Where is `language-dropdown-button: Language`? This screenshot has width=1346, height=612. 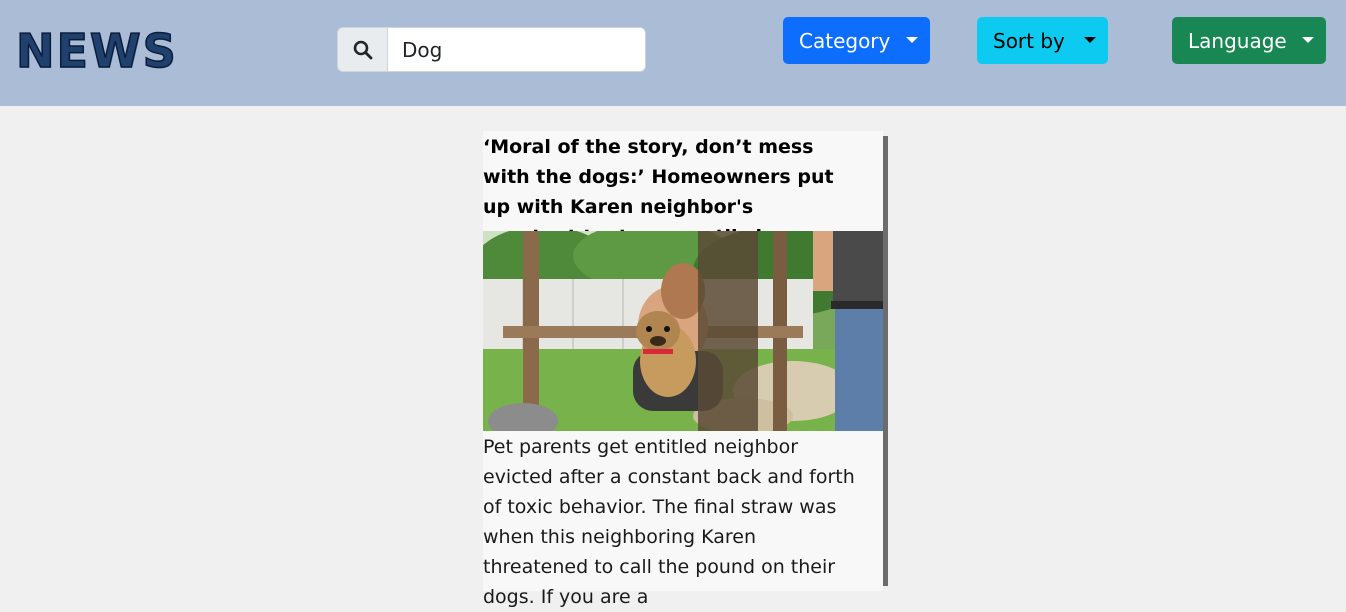 language-dropdown-button: Language is located at coordinates (1249, 40).